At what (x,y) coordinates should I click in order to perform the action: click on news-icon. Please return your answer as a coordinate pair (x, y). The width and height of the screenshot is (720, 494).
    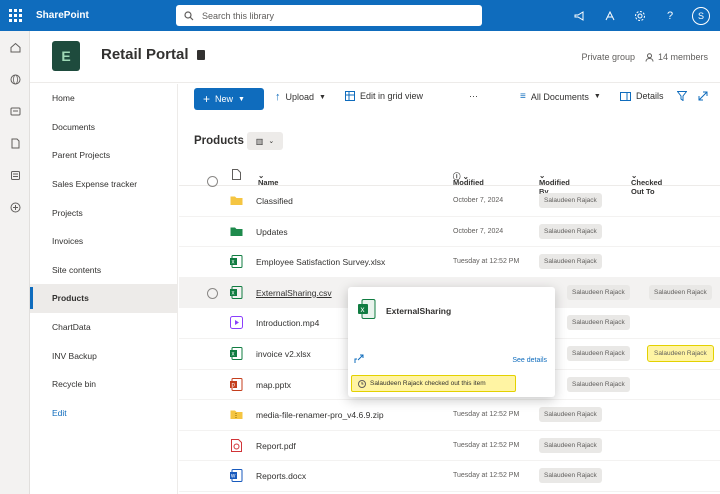
    Looking at the image, I should click on (15, 111).